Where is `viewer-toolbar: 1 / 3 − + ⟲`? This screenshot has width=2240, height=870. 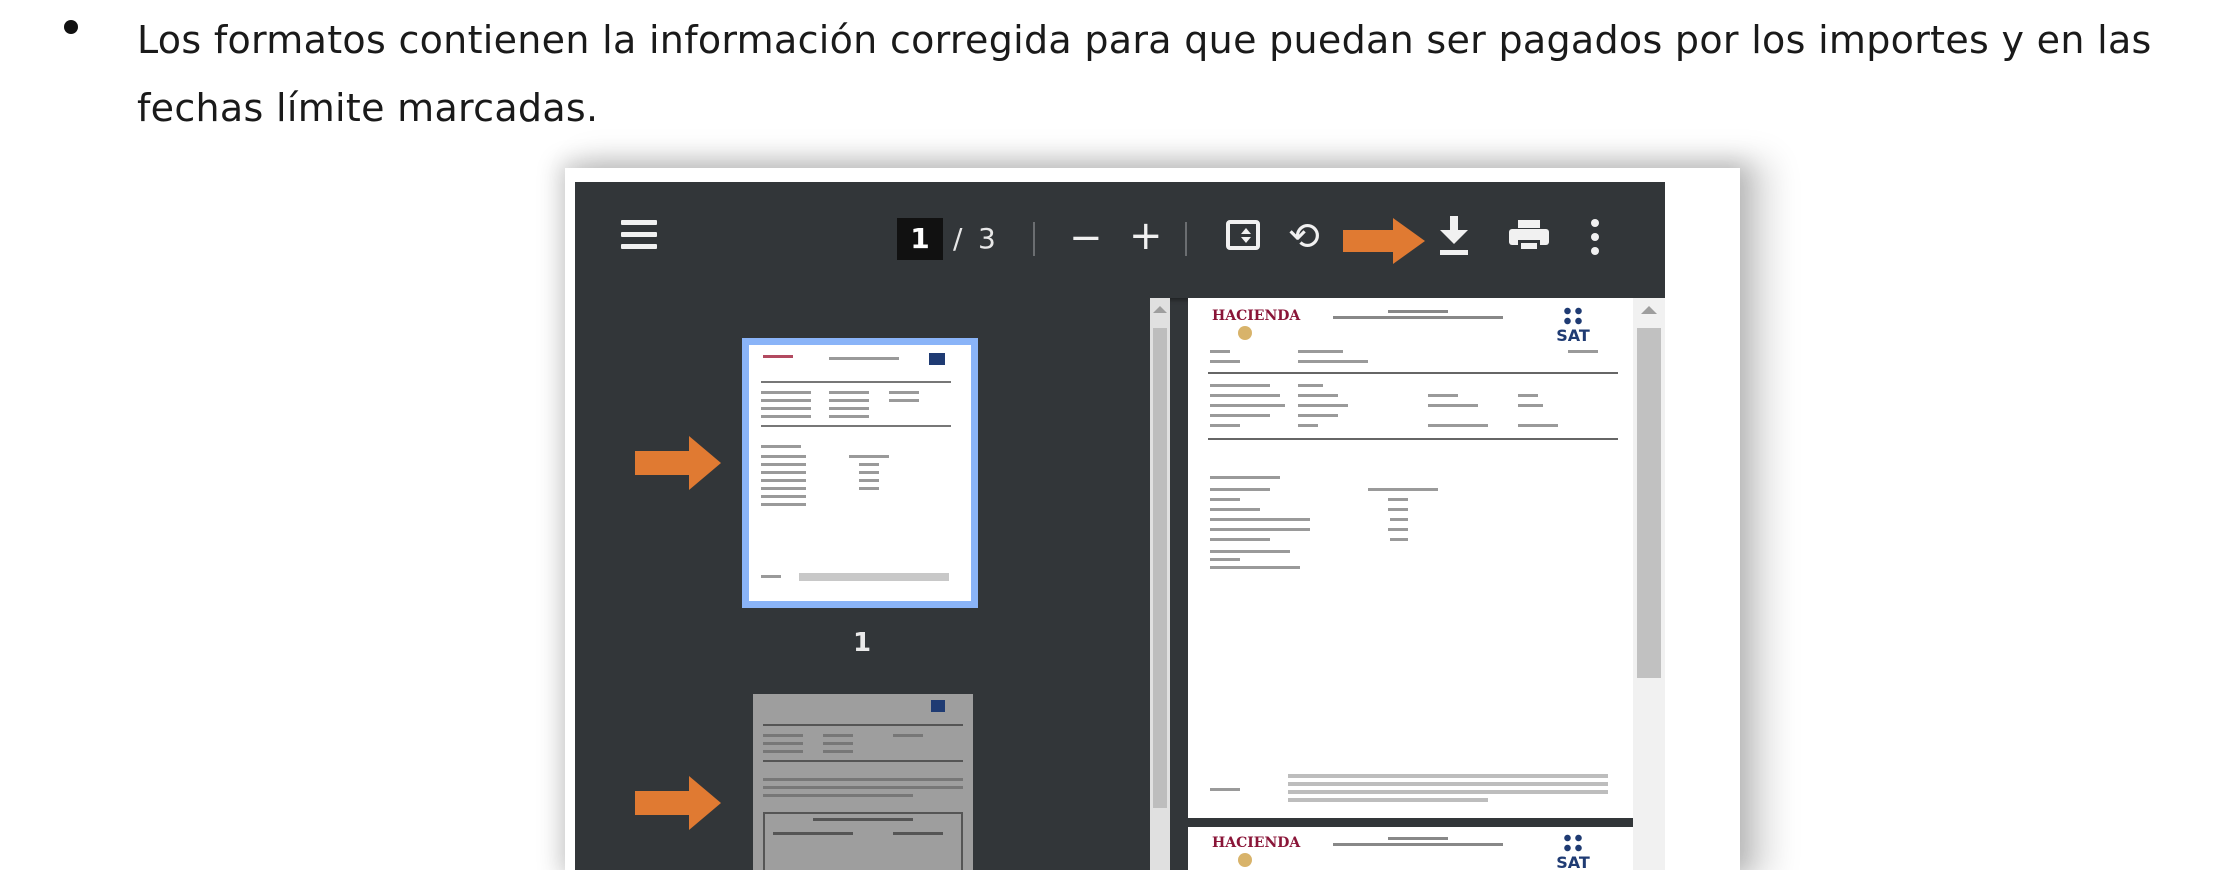 viewer-toolbar: 1 / 3 − + ⟲ is located at coordinates (1120, 240).